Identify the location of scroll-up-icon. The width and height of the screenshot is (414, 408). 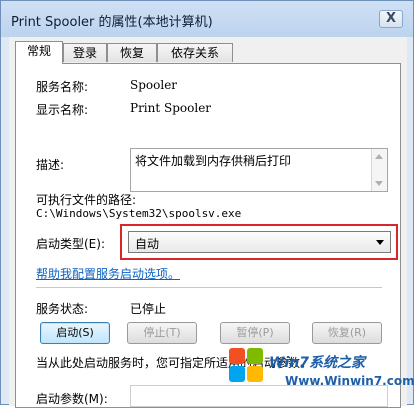
(379, 156).